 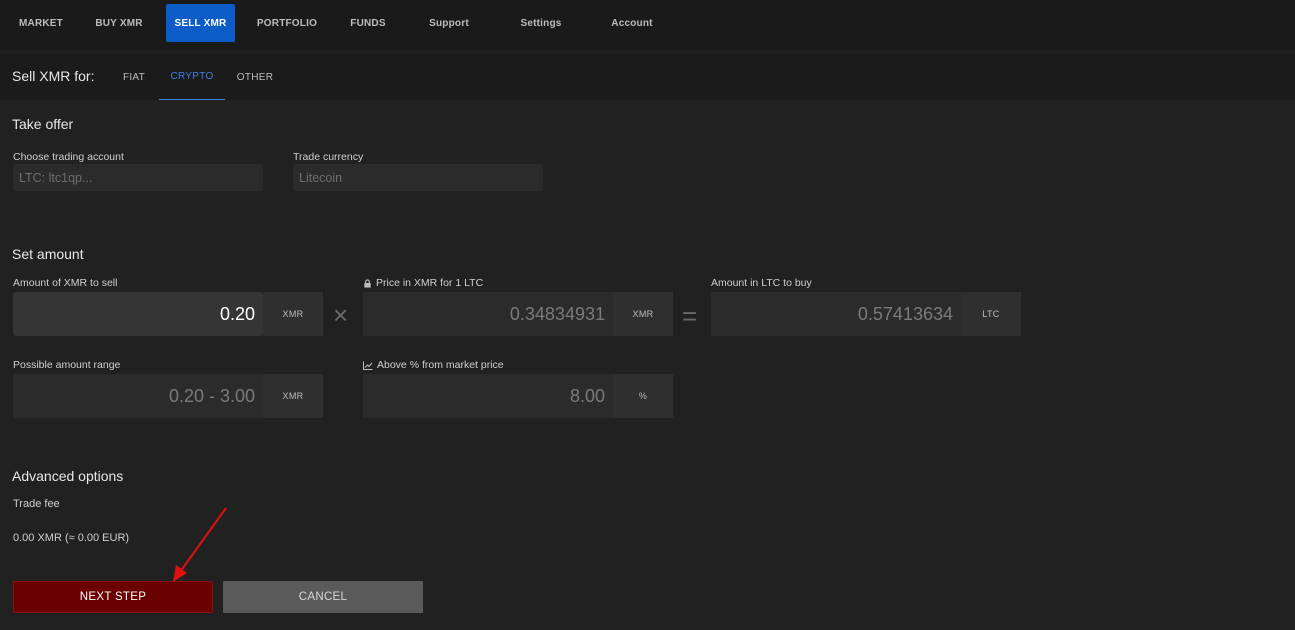 I want to click on above-market-label-text: Above % from market price, so click(x=440, y=365).